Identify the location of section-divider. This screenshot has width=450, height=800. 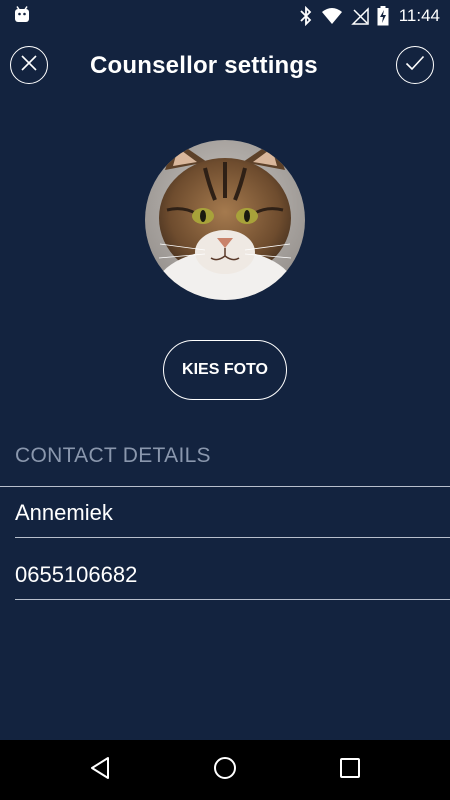
(225, 486).